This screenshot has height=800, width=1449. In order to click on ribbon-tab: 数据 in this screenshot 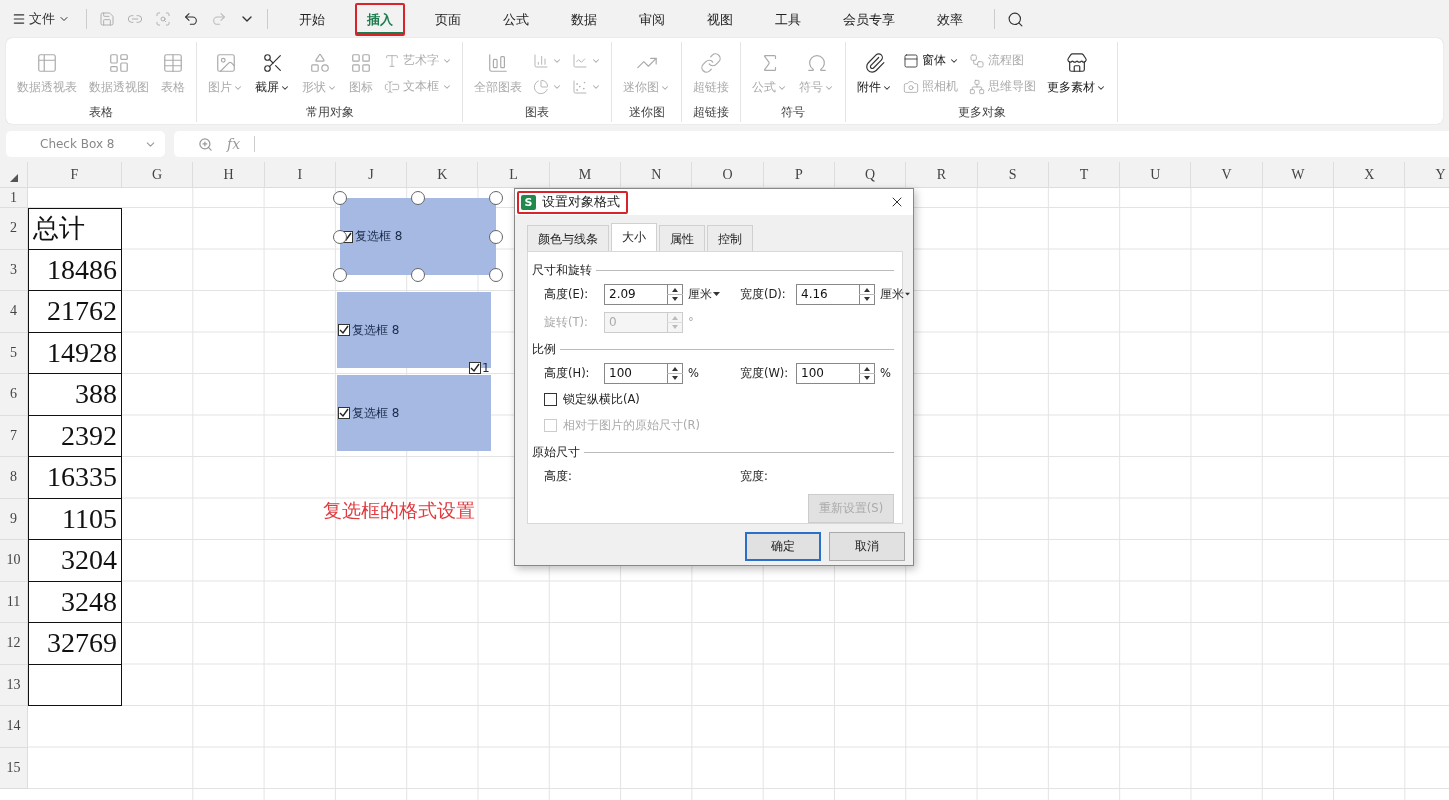, I will do `click(584, 19)`.